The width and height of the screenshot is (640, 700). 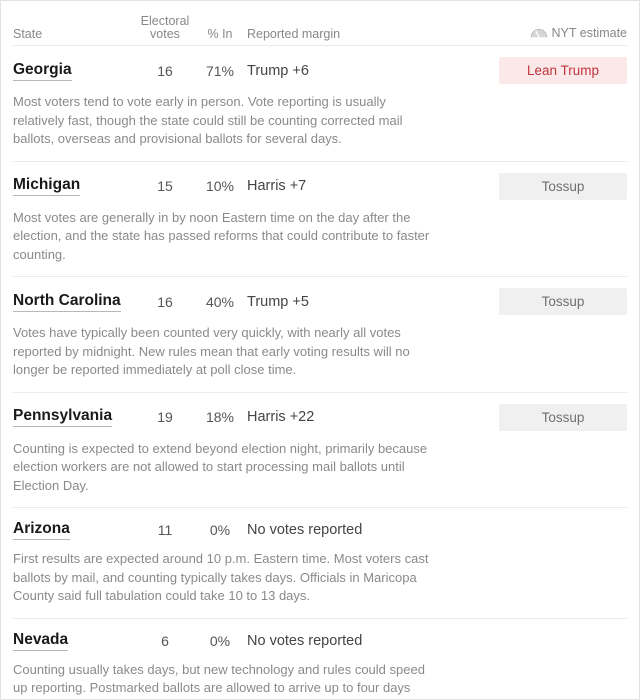 I want to click on cell-electoral-votes: 15, so click(x=165, y=186).